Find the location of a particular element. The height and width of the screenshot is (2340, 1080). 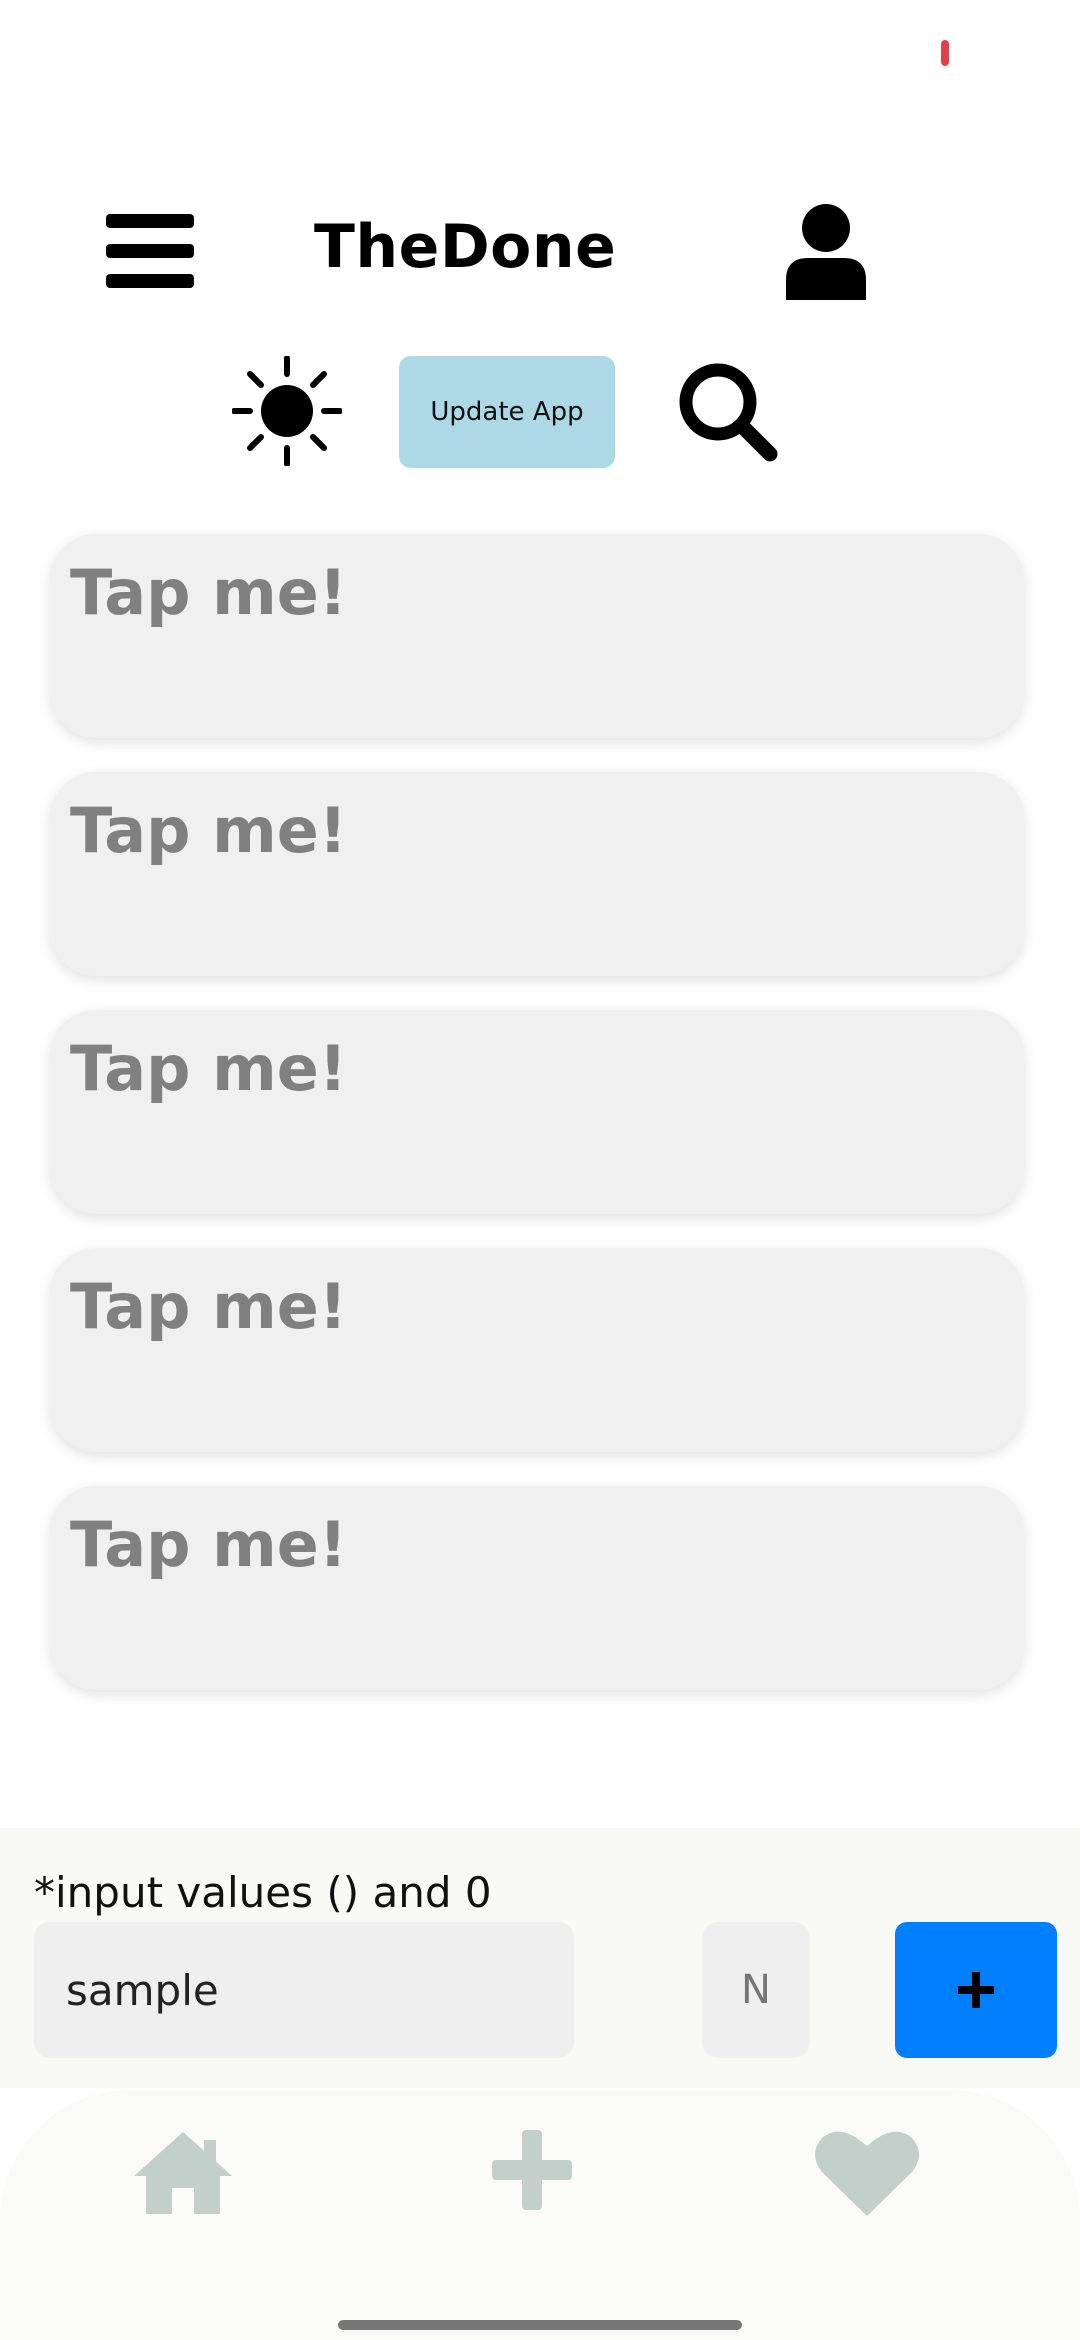

user-profile-icon is located at coordinates (826, 252).